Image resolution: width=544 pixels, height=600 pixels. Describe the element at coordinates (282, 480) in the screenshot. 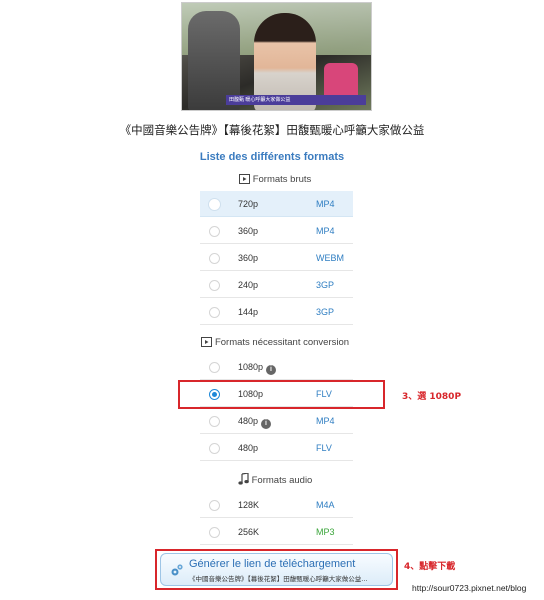

I see `section-audio-label: Formats audio` at that location.